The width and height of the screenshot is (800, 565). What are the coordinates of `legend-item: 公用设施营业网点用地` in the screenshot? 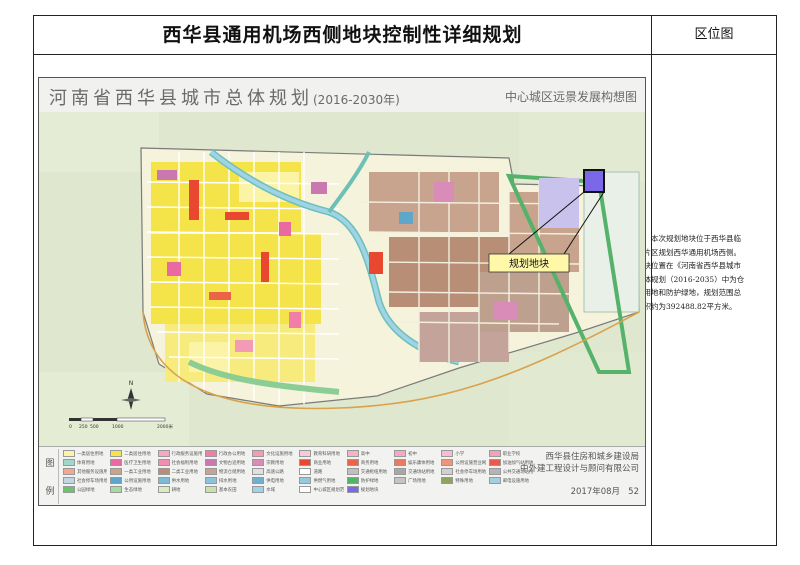 It's located at (463, 462).